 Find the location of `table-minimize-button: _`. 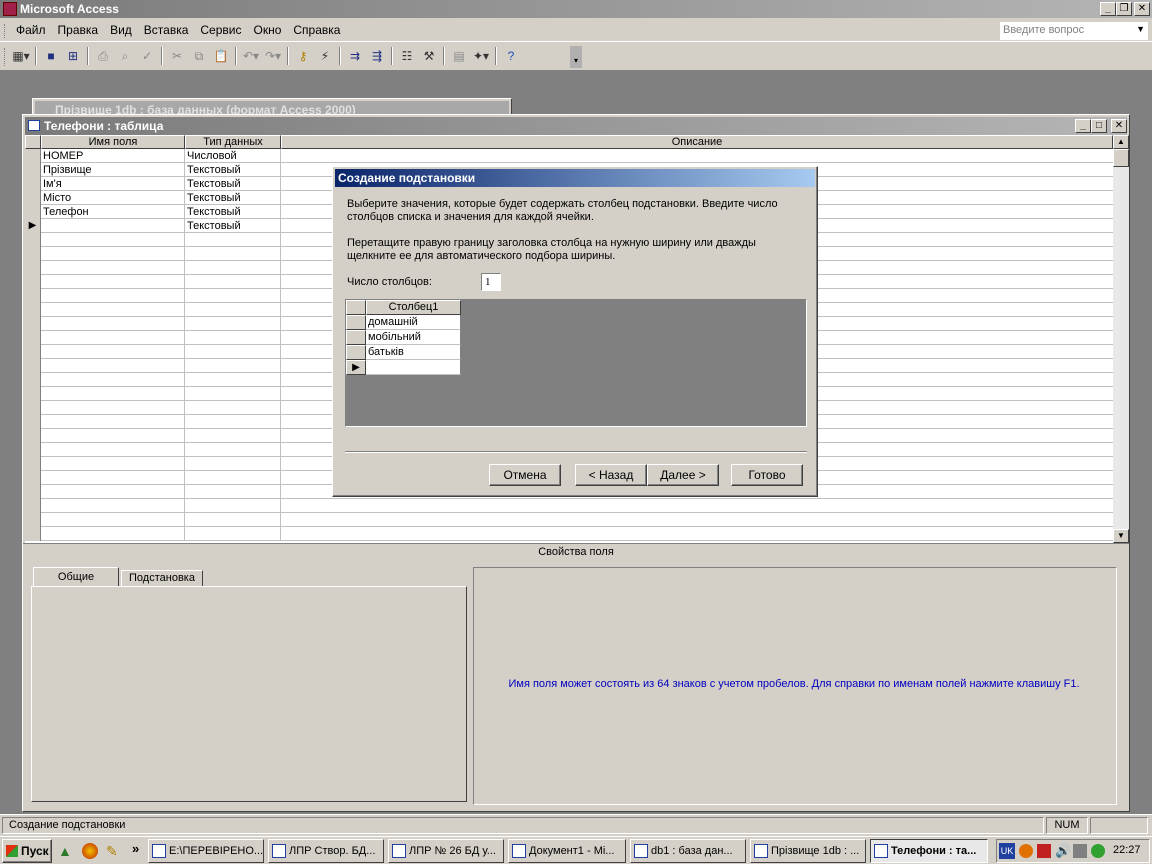

table-minimize-button: _ is located at coordinates (1083, 126).